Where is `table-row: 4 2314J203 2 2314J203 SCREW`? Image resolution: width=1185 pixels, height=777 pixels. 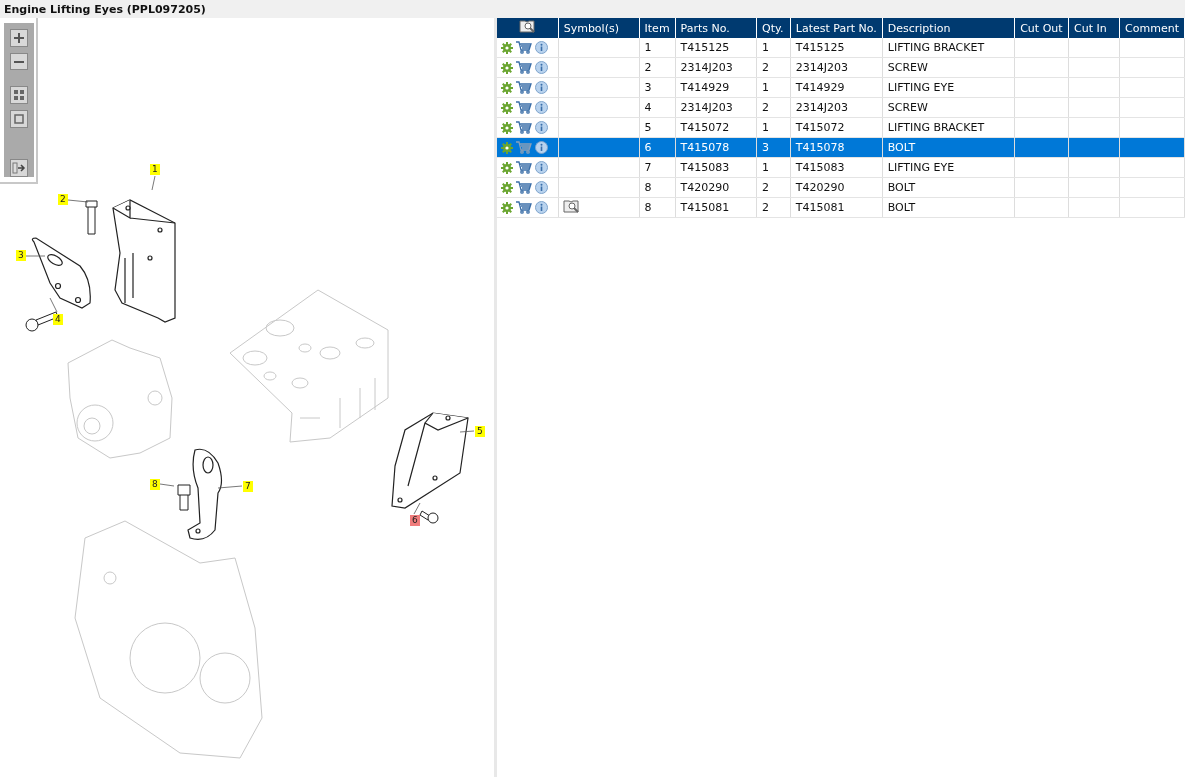
table-row: 4 2314J203 2 2314J203 SCREW is located at coordinates (841, 107).